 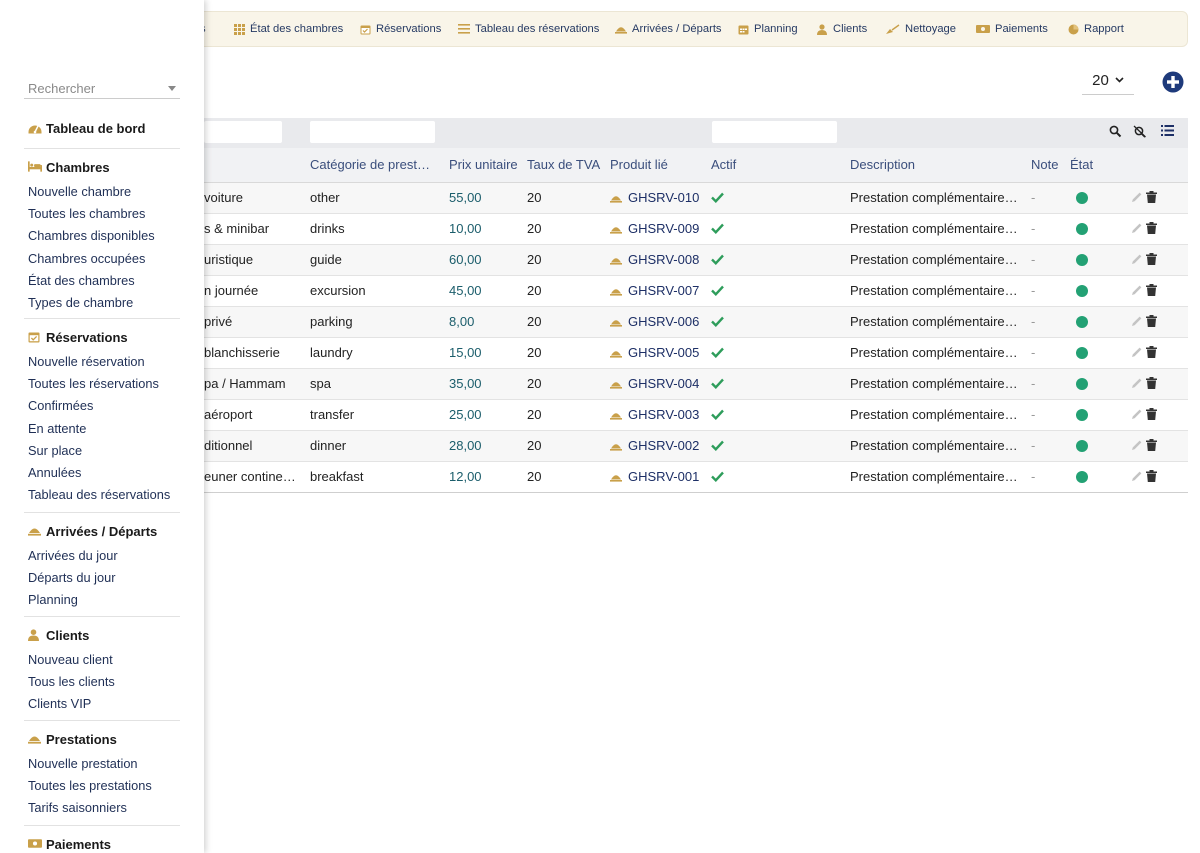 I want to click on product-ref-link: GHSRV-002, so click(x=663, y=446).